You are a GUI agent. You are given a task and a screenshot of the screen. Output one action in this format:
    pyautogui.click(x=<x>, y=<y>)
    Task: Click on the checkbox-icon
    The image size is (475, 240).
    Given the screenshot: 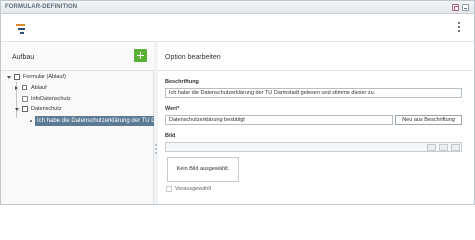 What is the action you would take?
    pyautogui.click(x=25, y=109)
    